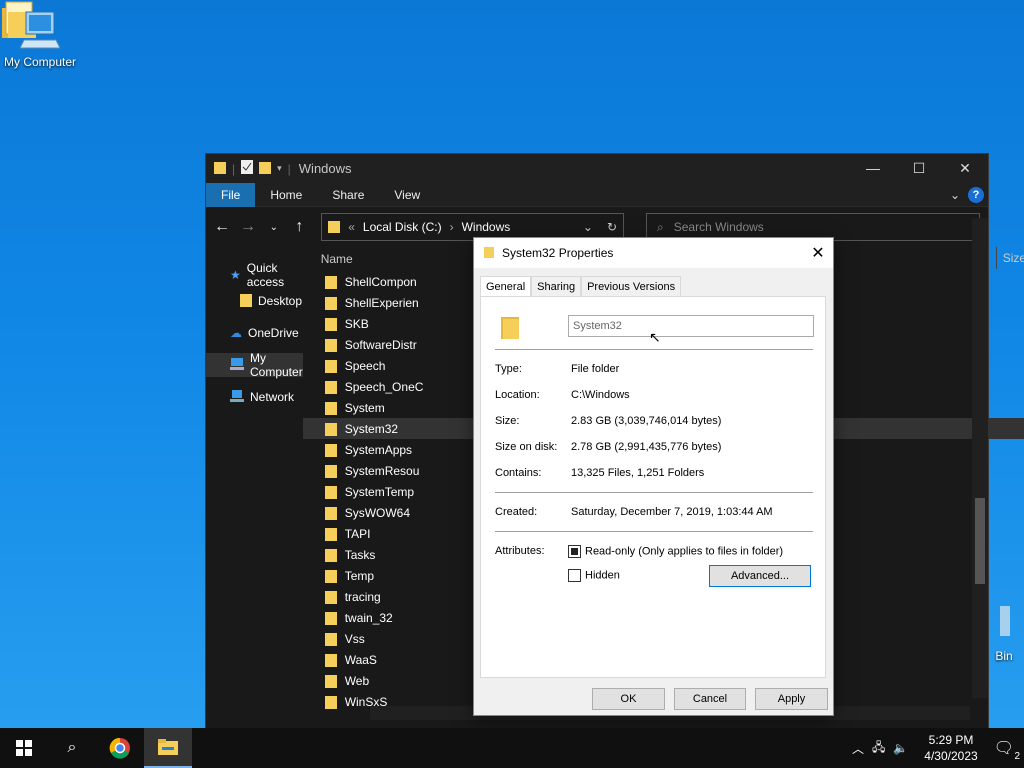 Image resolution: width=1024 pixels, height=768 pixels. I want to click on help-icon: ?, so click(976, 194).